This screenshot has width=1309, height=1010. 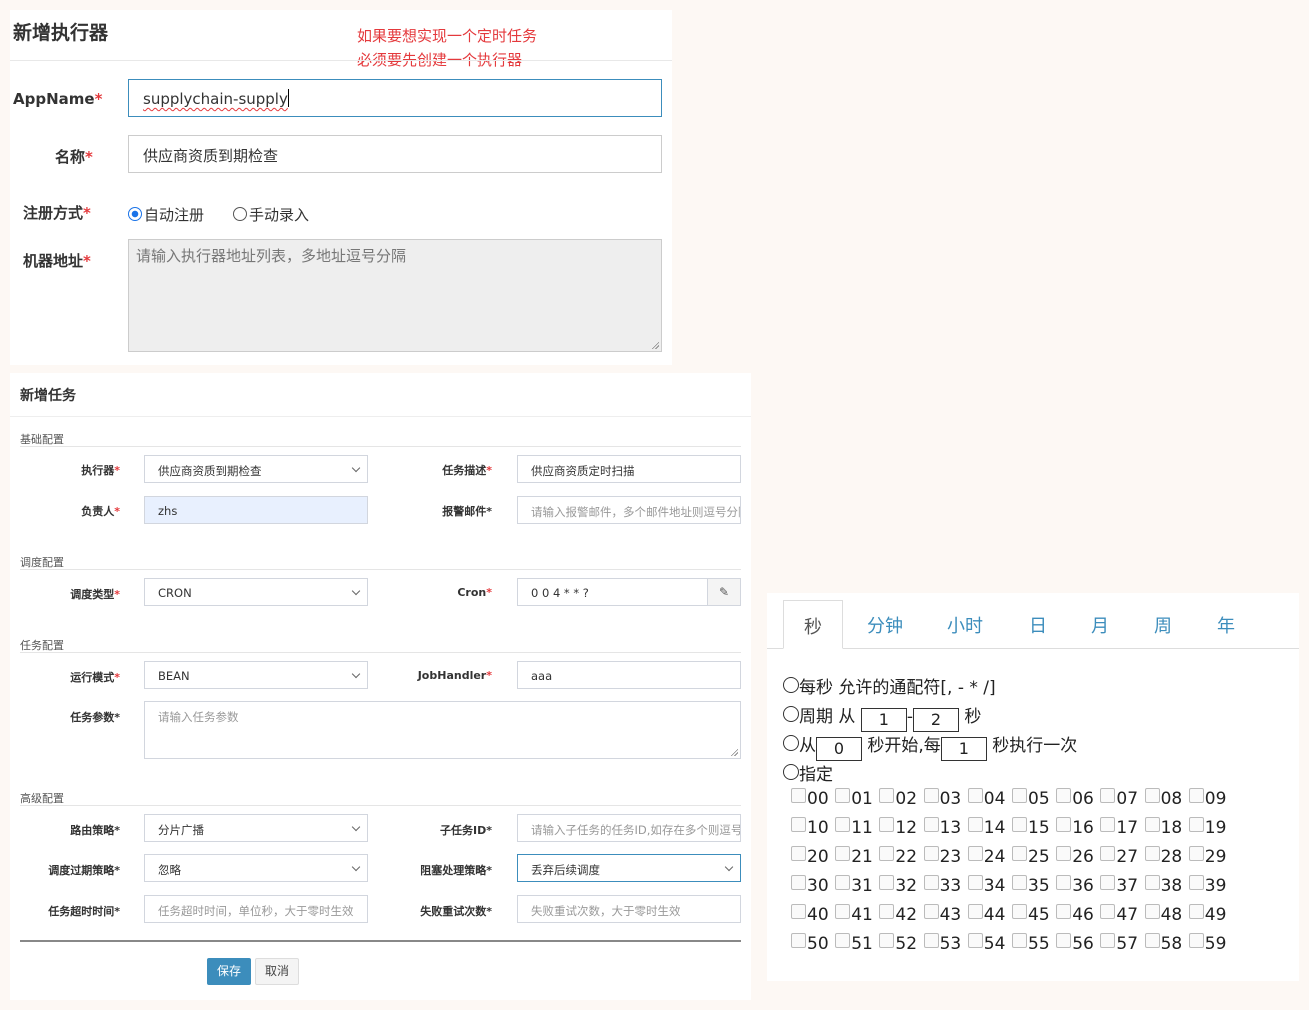 I want to click on second-checkbox-51: 51, so click(x=857, y=946).